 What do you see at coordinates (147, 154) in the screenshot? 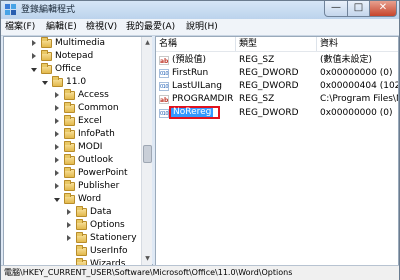
I see `scrollbar-thumb` at bounding box center [147, 154].